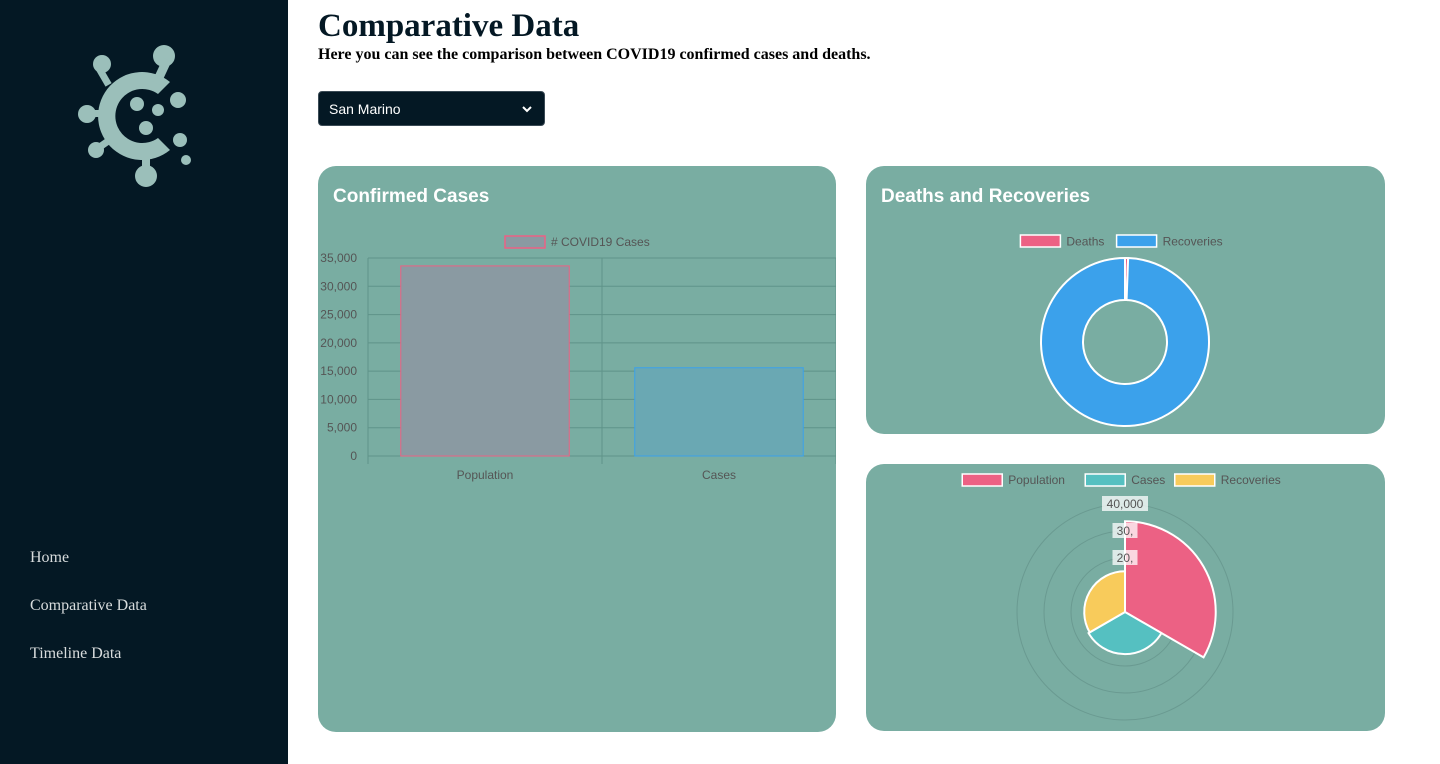 The image size is (1440, 764). Describe the element at coordinates (1085, 242) in the screenshot. I see `legend-label: Deaths` at that location.